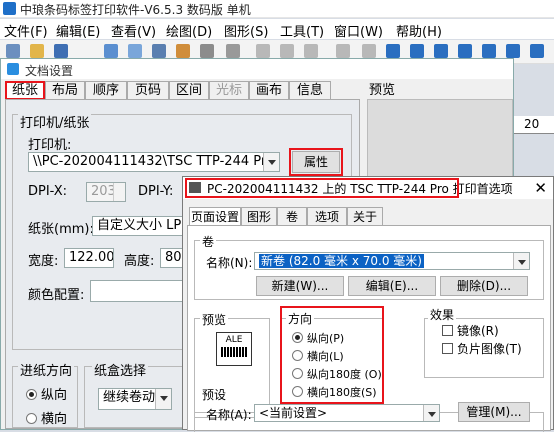  Describe the element at coordinates (302, 30) in the screenshot. I see `menu-tools: 工具(T)` at that location.